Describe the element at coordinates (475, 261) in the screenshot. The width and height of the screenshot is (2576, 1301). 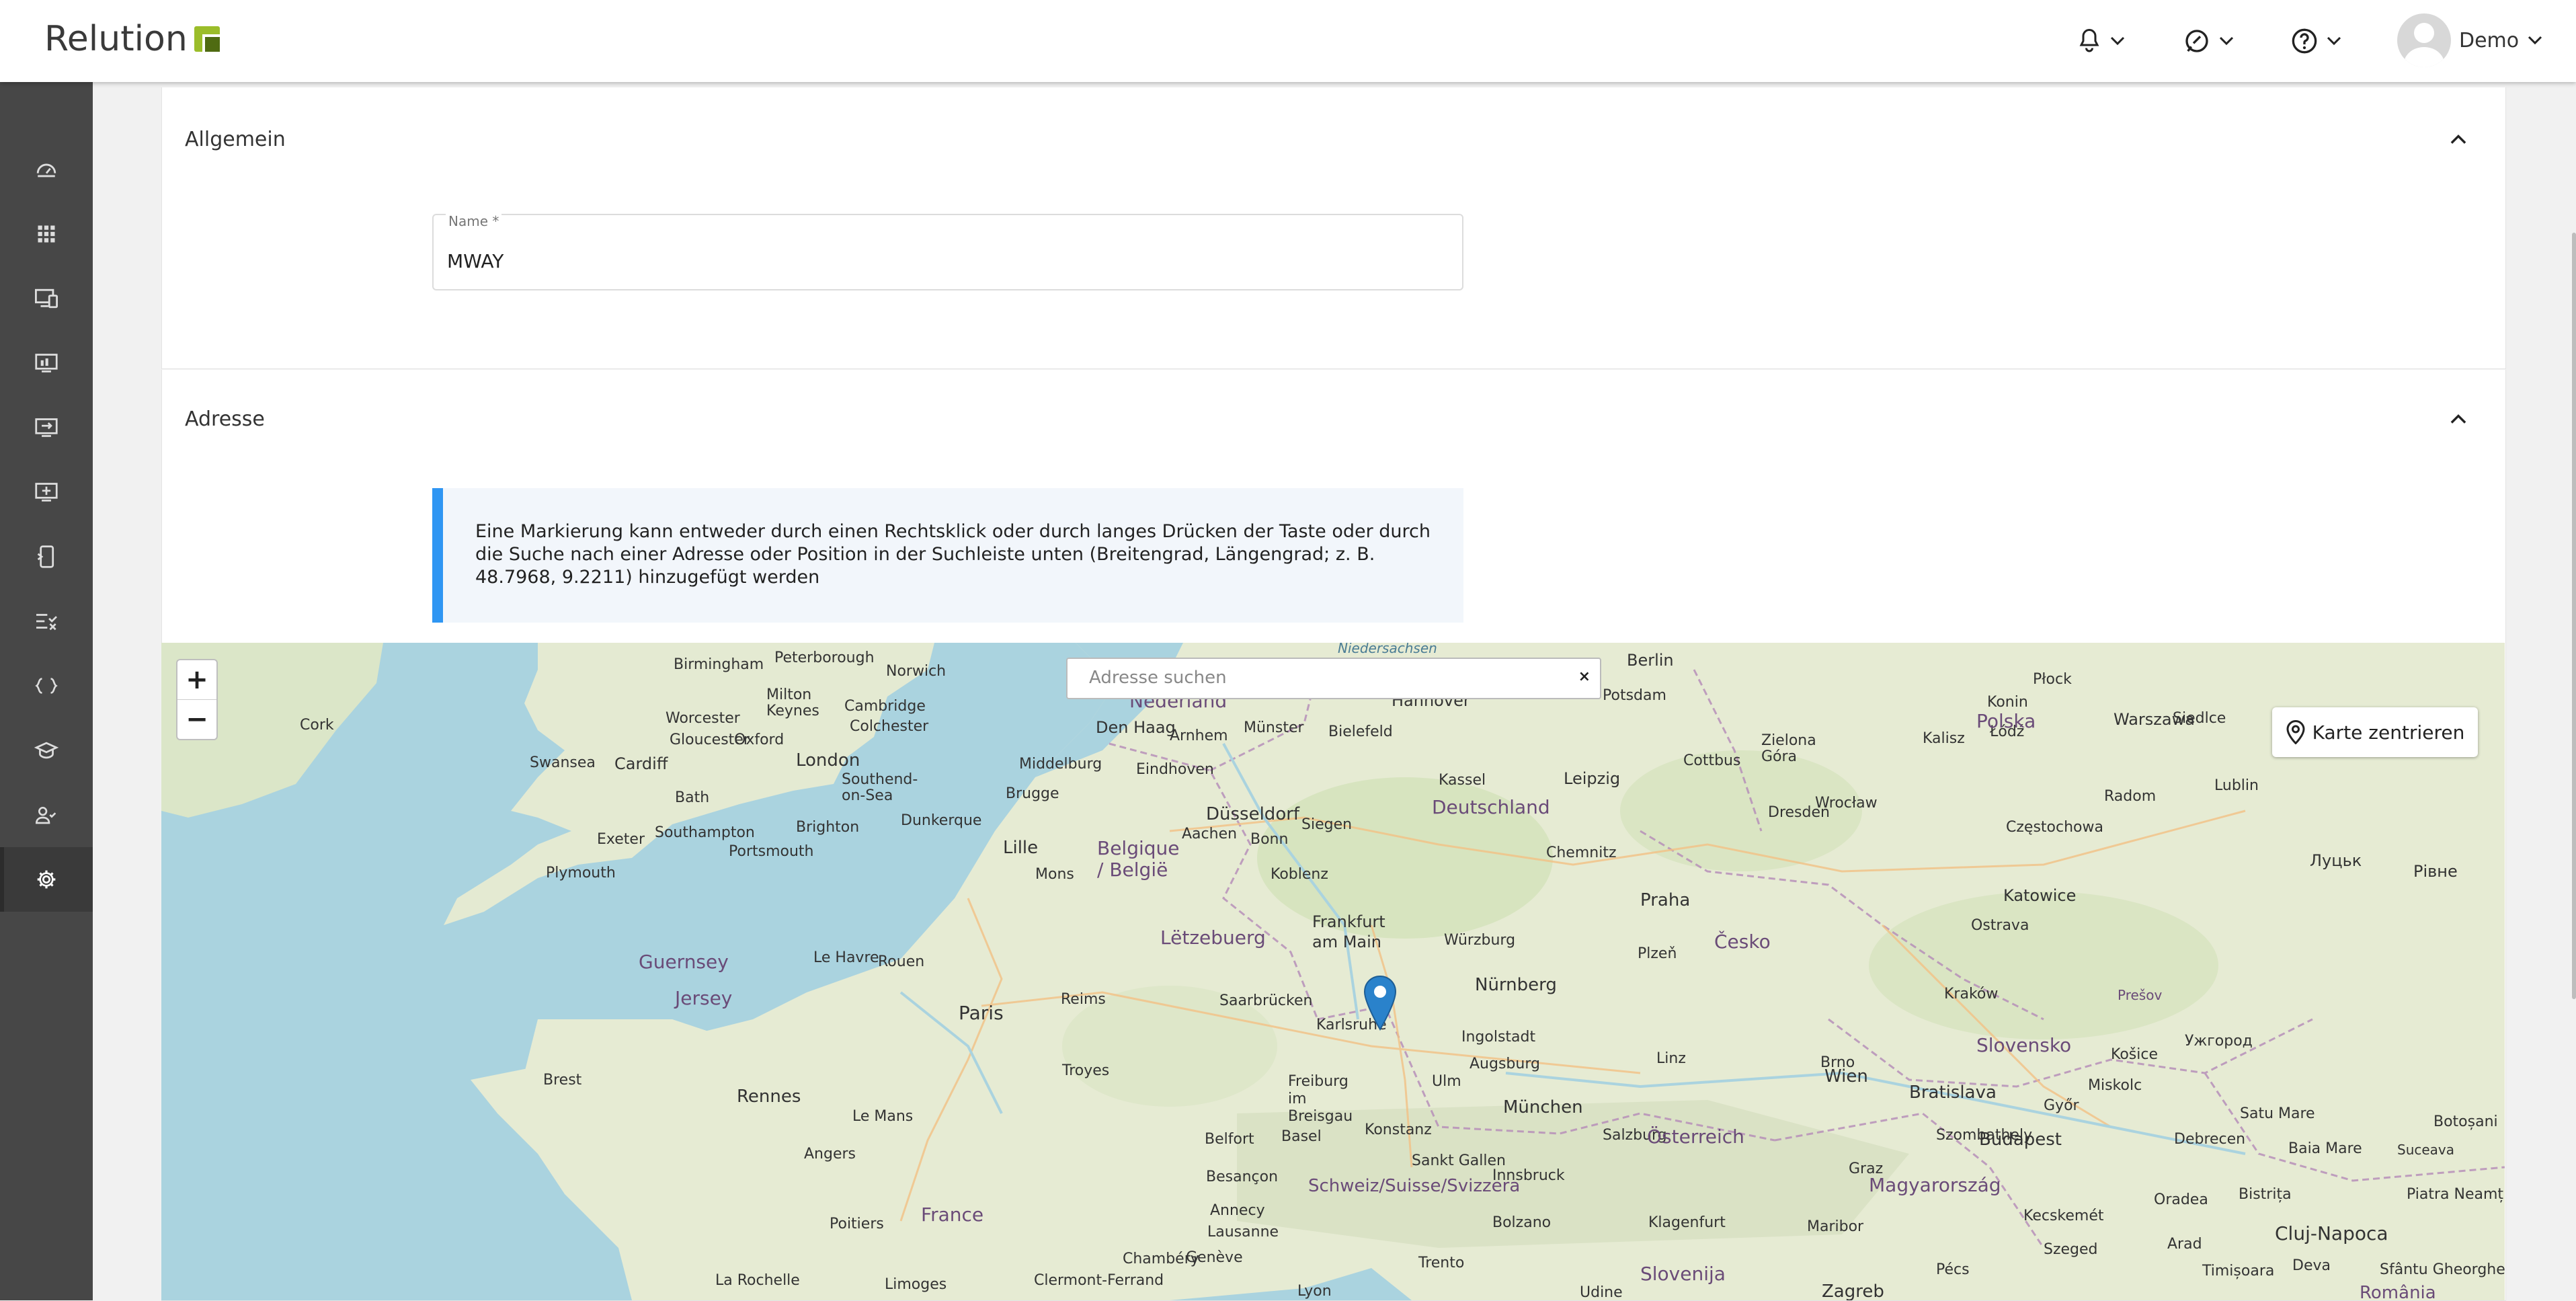
I see `name-field-value: MWAY` at that location.